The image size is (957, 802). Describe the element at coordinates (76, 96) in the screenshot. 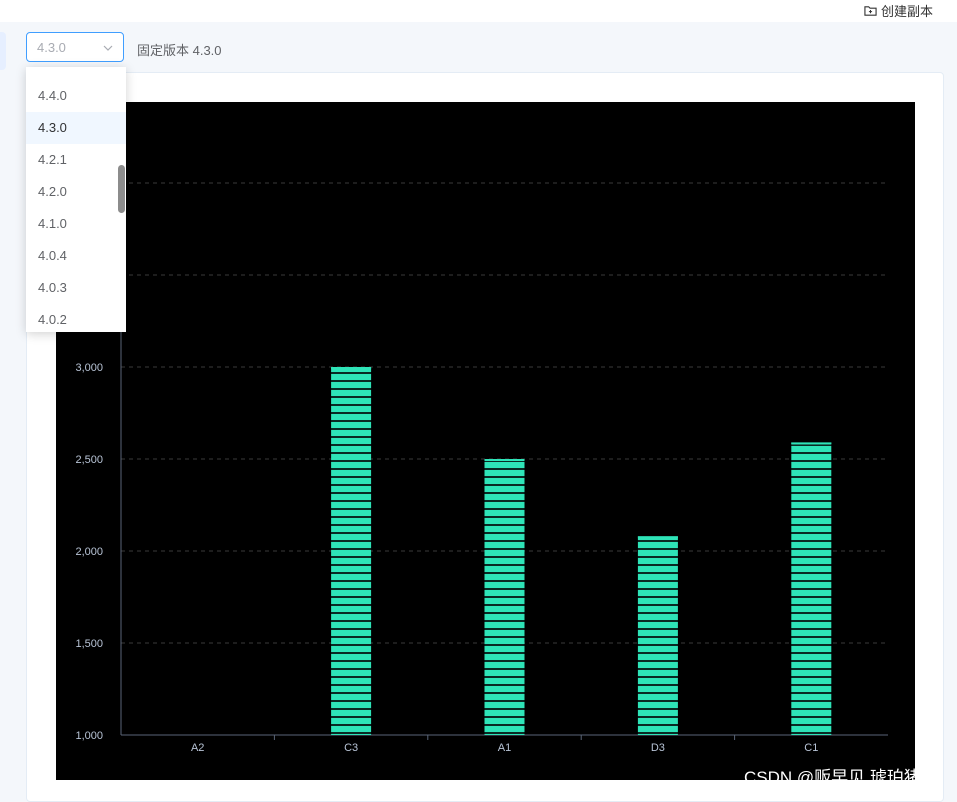

I see `dropdown-option: 4.4.0` at that location.